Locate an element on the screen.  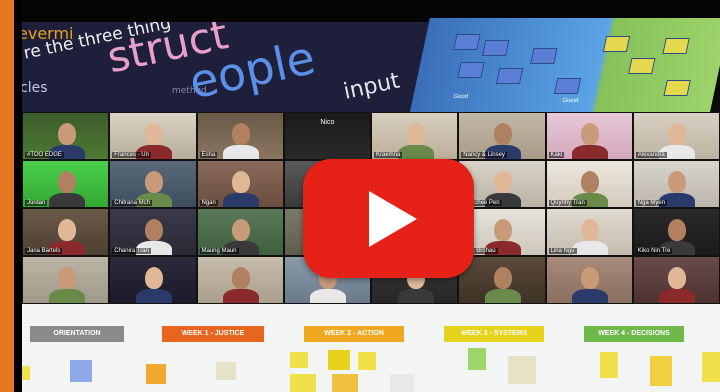
participant-name: Kaki is located at coordinates (556, 155).